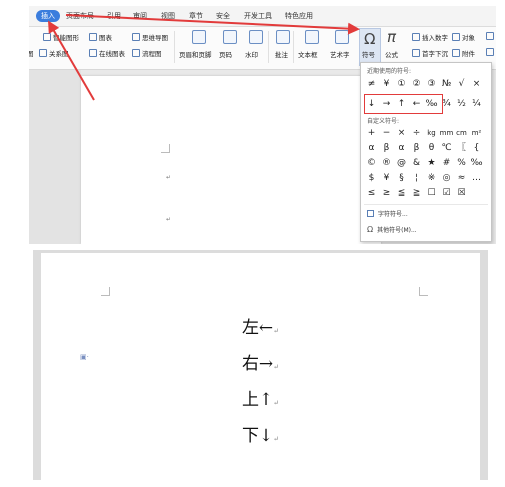 Image resolution: width=505 pixels, height=487 pixels. Describe the element at coordinates (461, 178) in the screenshot. I see `symbol-cell: ≈` at that location.